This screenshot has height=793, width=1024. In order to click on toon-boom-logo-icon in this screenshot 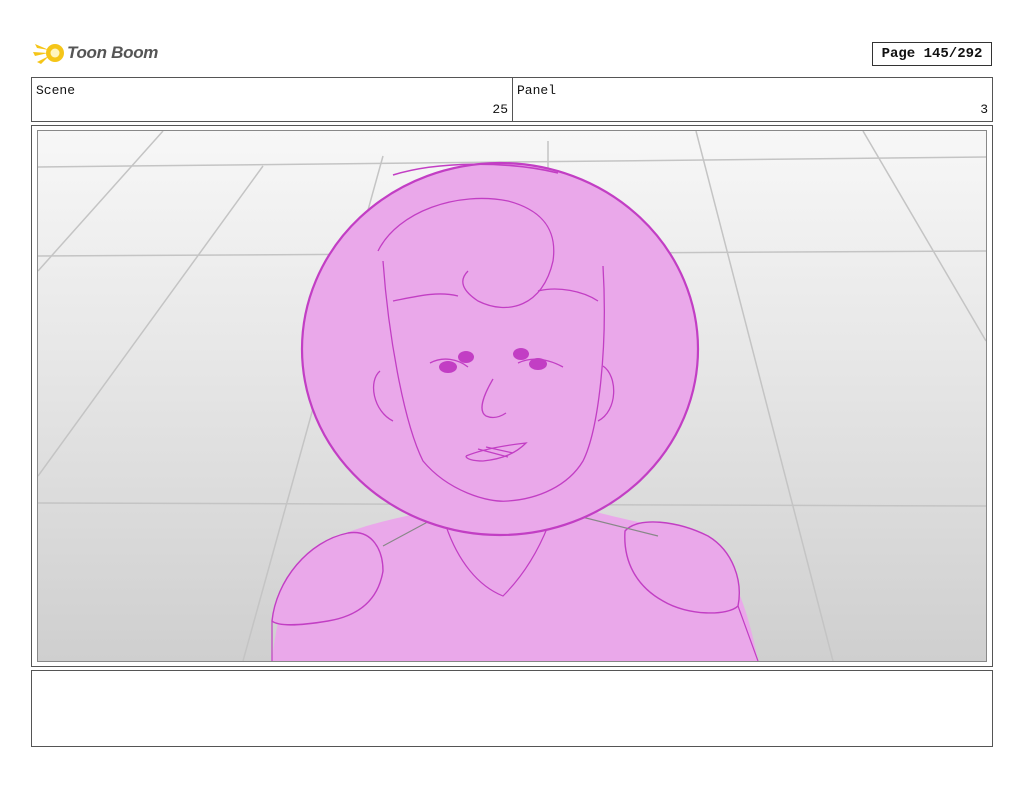, I will do `click(48, 54)`.